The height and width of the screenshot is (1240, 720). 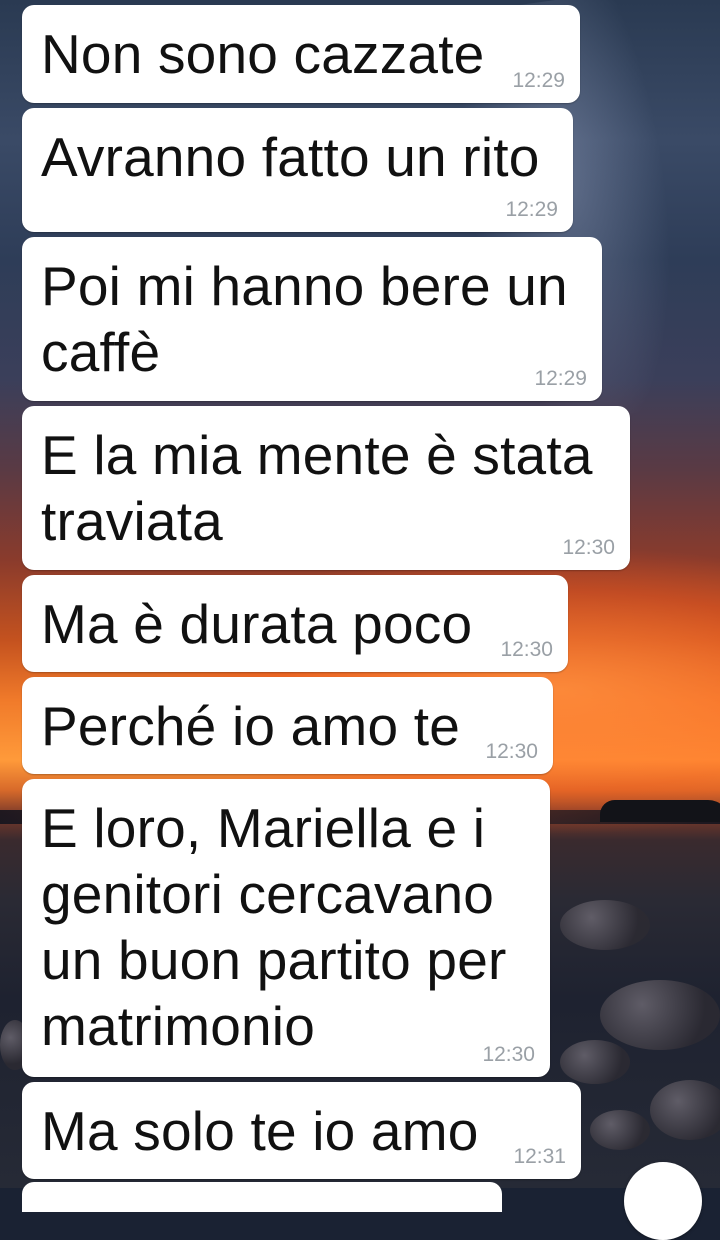 What do you see at coordinates (250, 726) in the screenshot?
I see `message-text: Perché io amo te` at bounding box center [250, 726].